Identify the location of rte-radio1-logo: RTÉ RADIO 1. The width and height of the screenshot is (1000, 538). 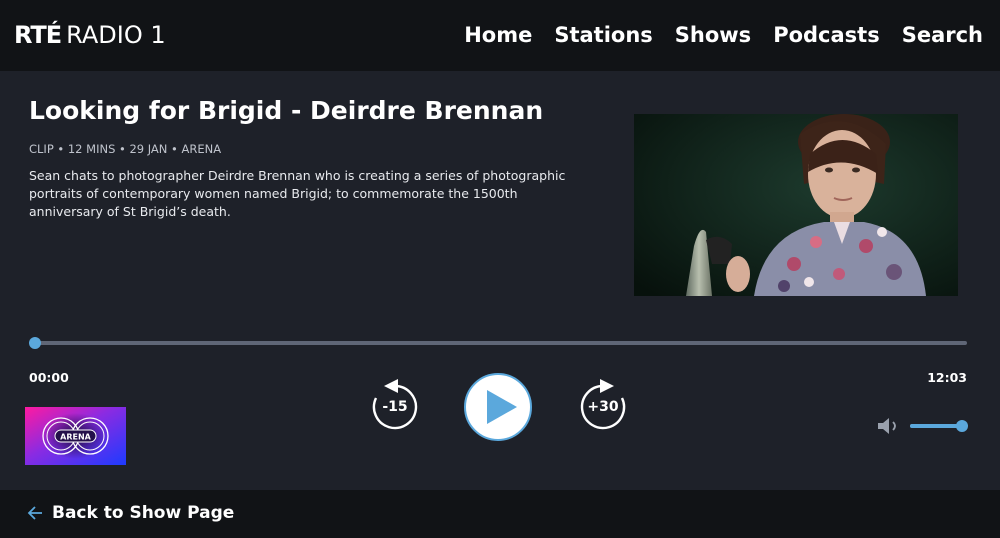
(90, 35).